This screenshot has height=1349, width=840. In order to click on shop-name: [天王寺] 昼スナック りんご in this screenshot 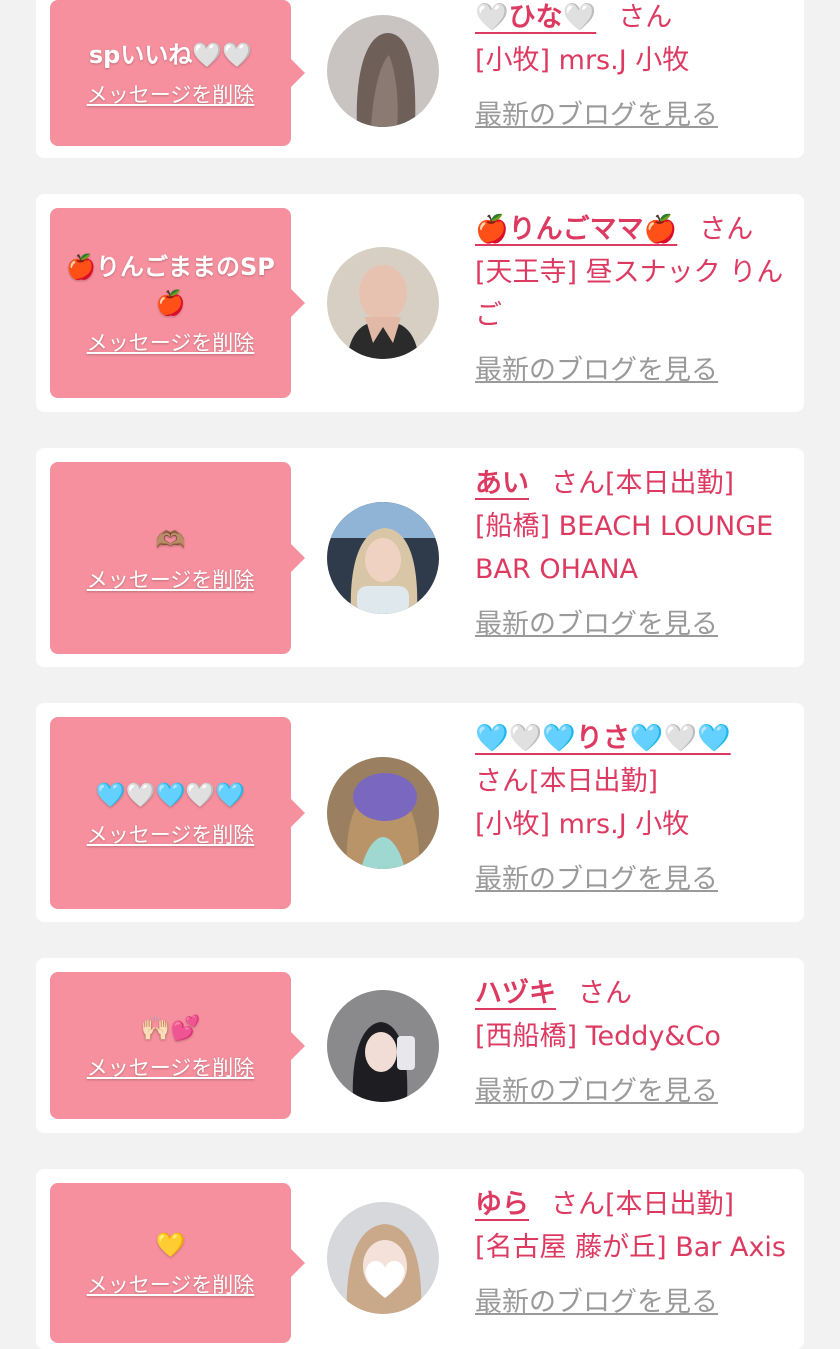, I will do `click(629, 294)`.